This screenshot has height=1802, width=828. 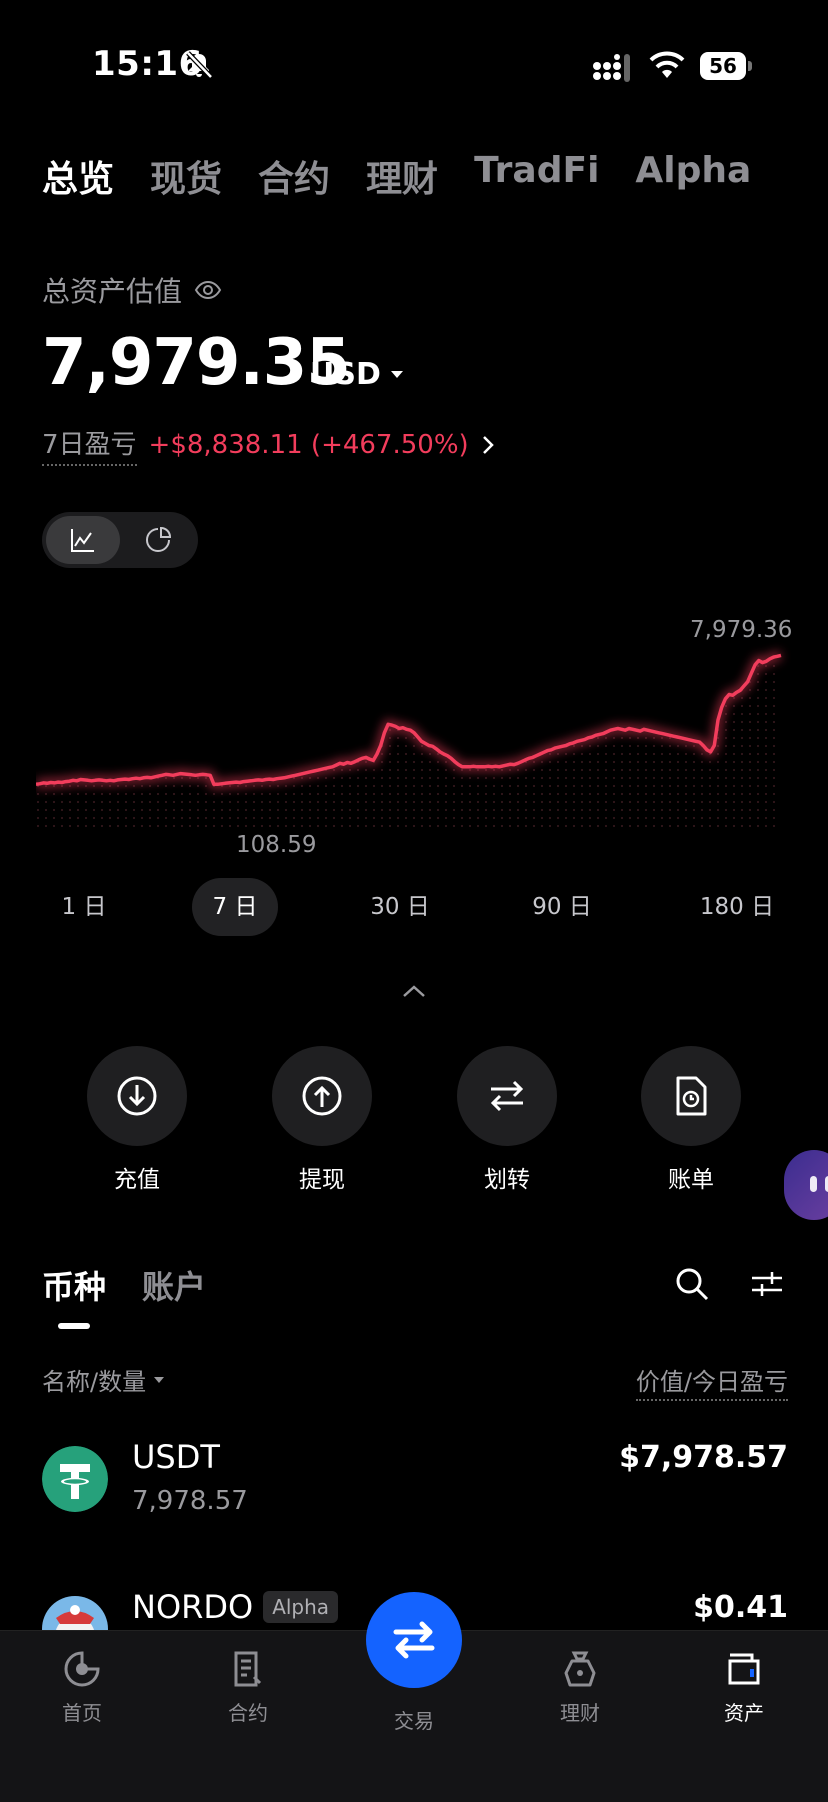 I want to click on col-right-label: 价值/今日盈亏, so click(x=711, y=1381).